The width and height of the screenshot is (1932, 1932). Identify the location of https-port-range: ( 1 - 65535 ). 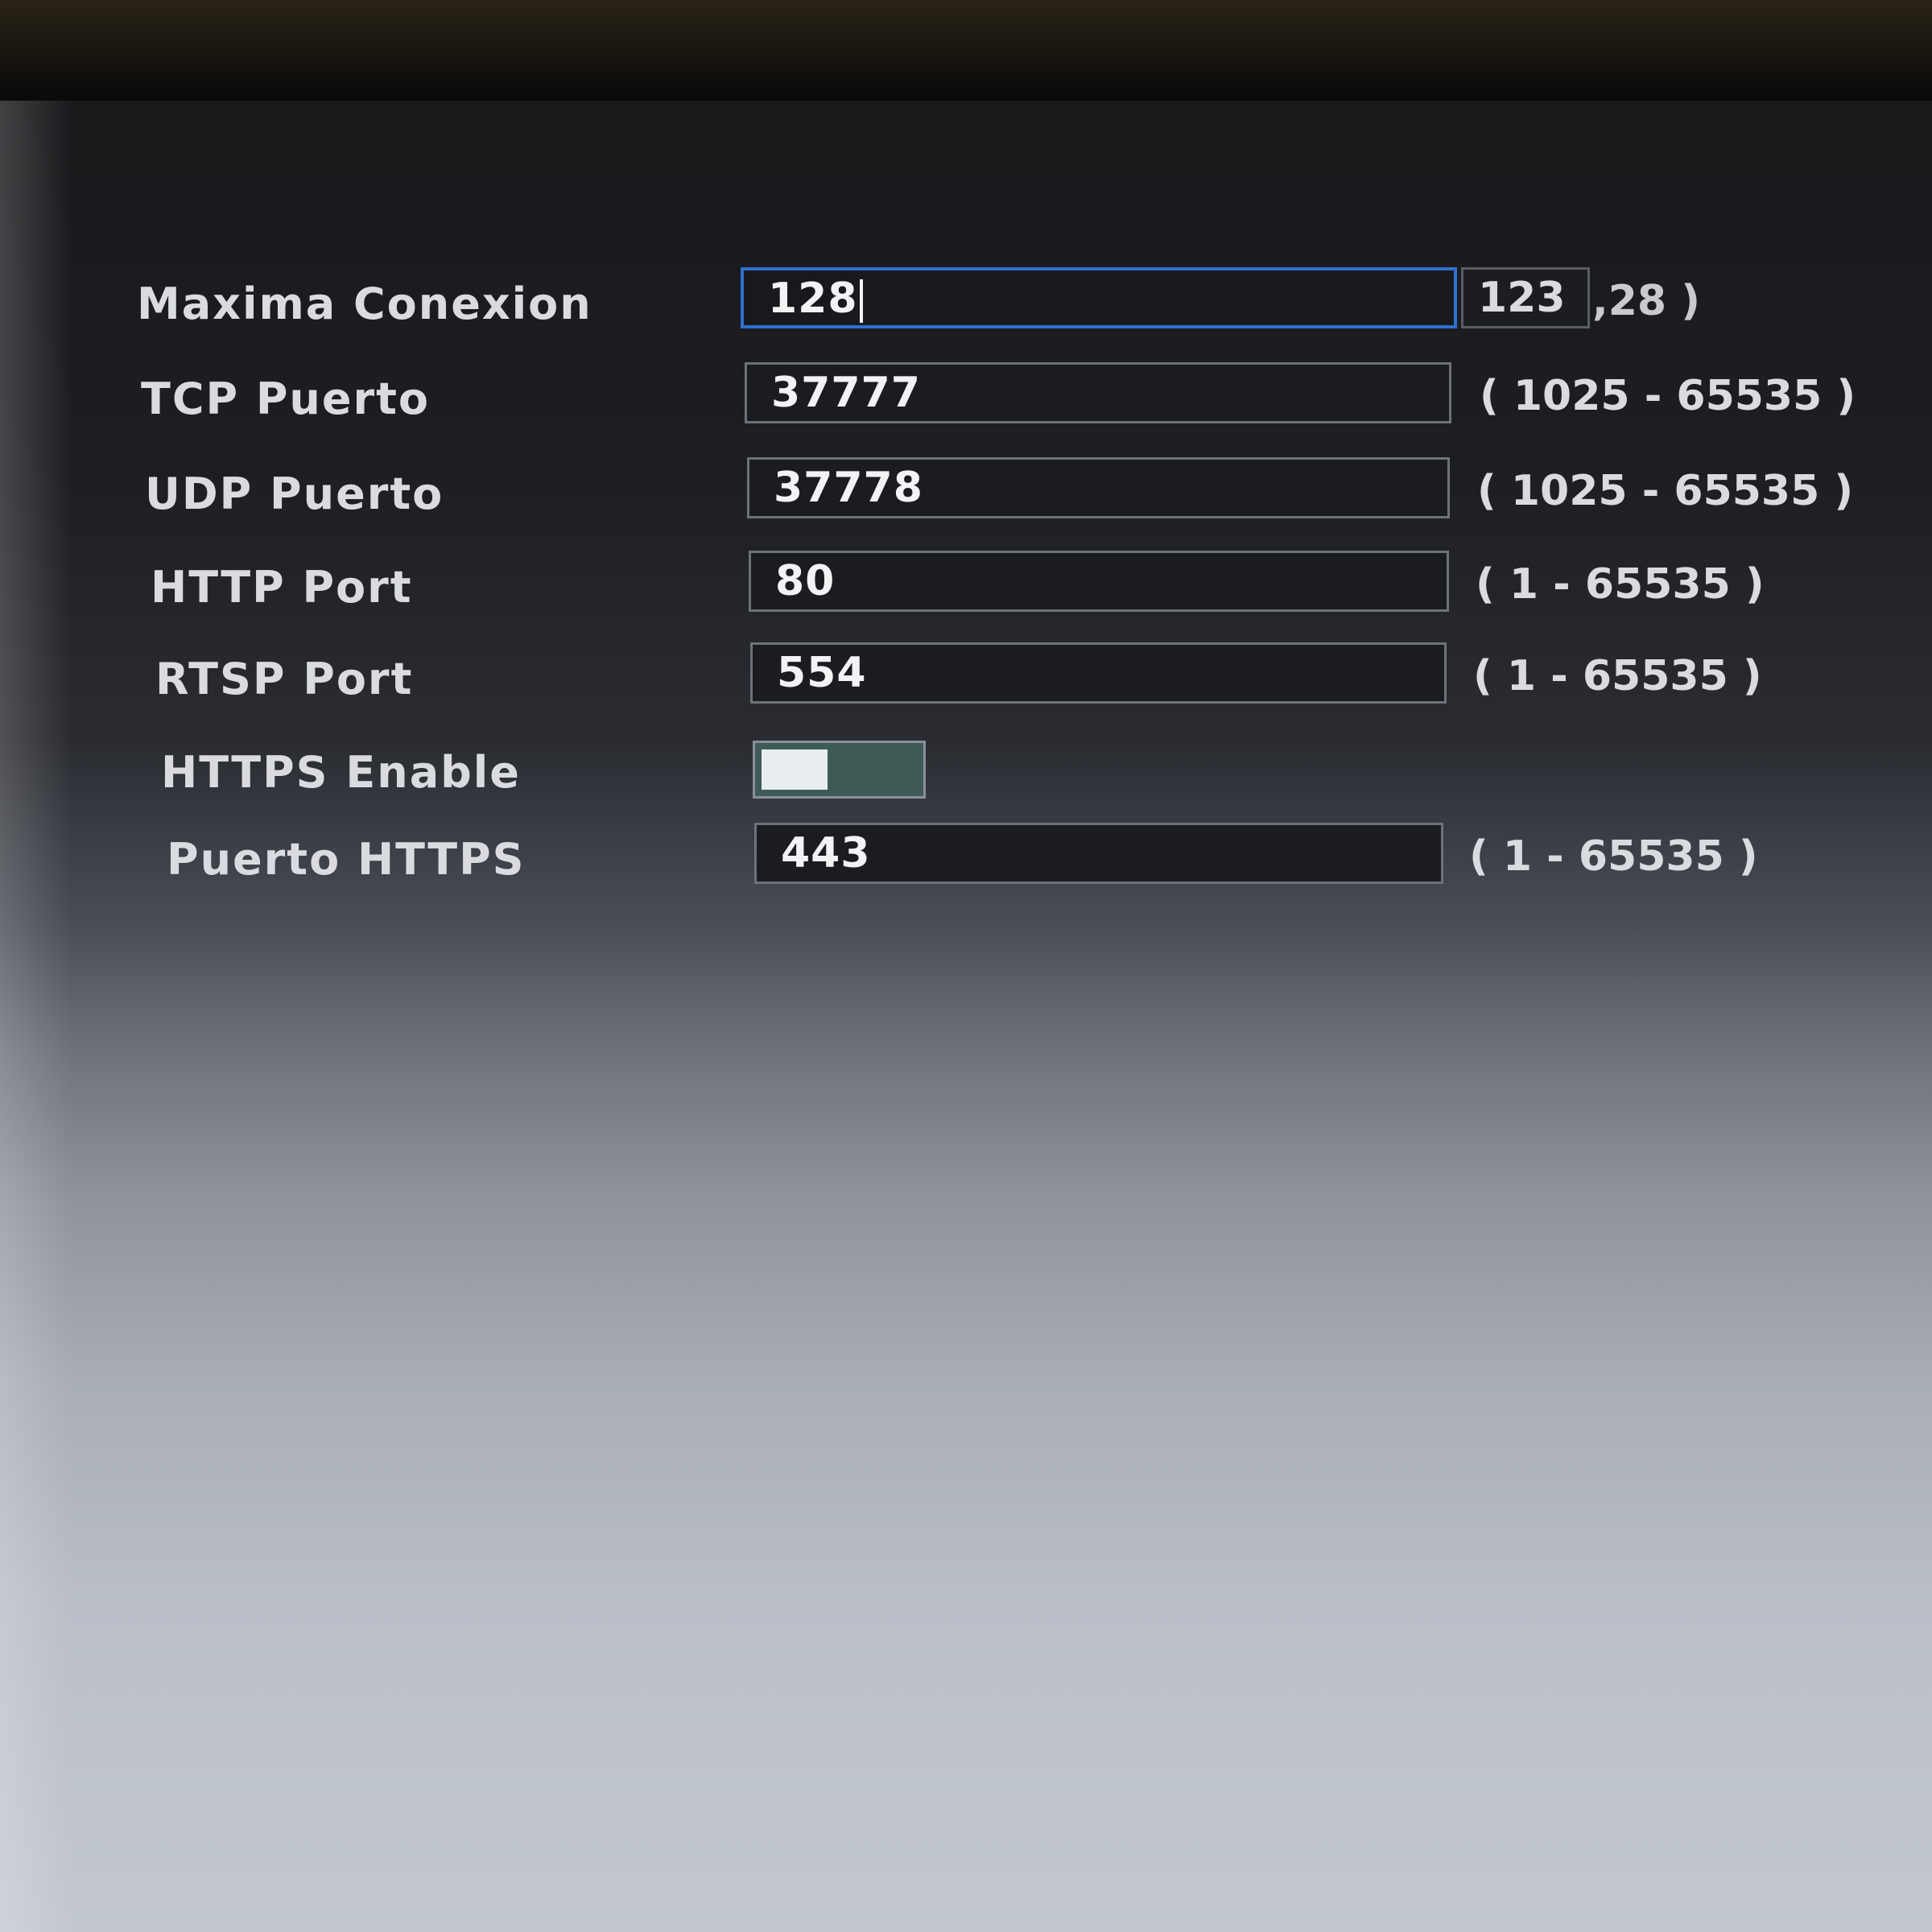
(1613, 856).